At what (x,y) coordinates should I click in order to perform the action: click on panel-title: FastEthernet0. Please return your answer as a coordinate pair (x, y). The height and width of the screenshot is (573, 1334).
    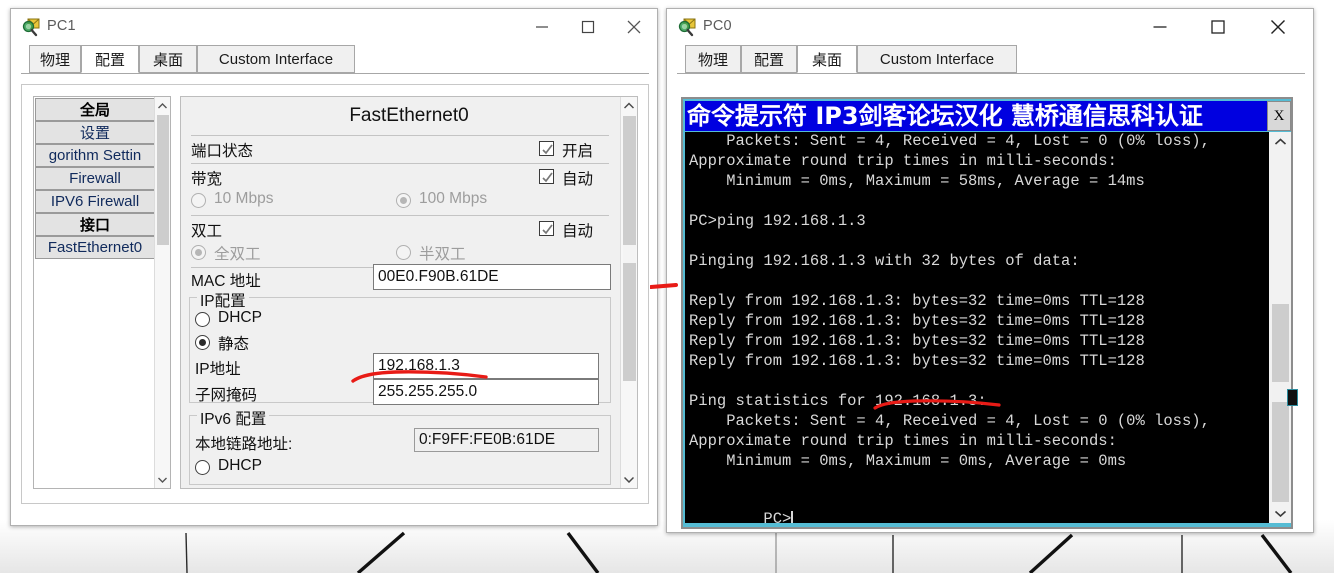
    Looking at the image, I should click on (409, 115).